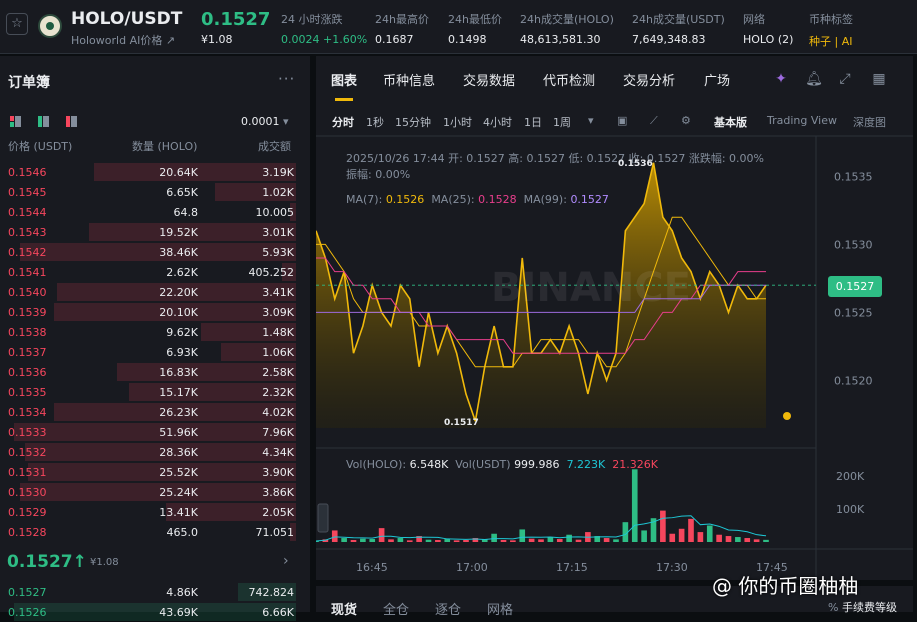  What do you see at coordinates (589, 199) in the screenshot?
I see `ma99-value: 0.1527` at bounding box center [589, 199].